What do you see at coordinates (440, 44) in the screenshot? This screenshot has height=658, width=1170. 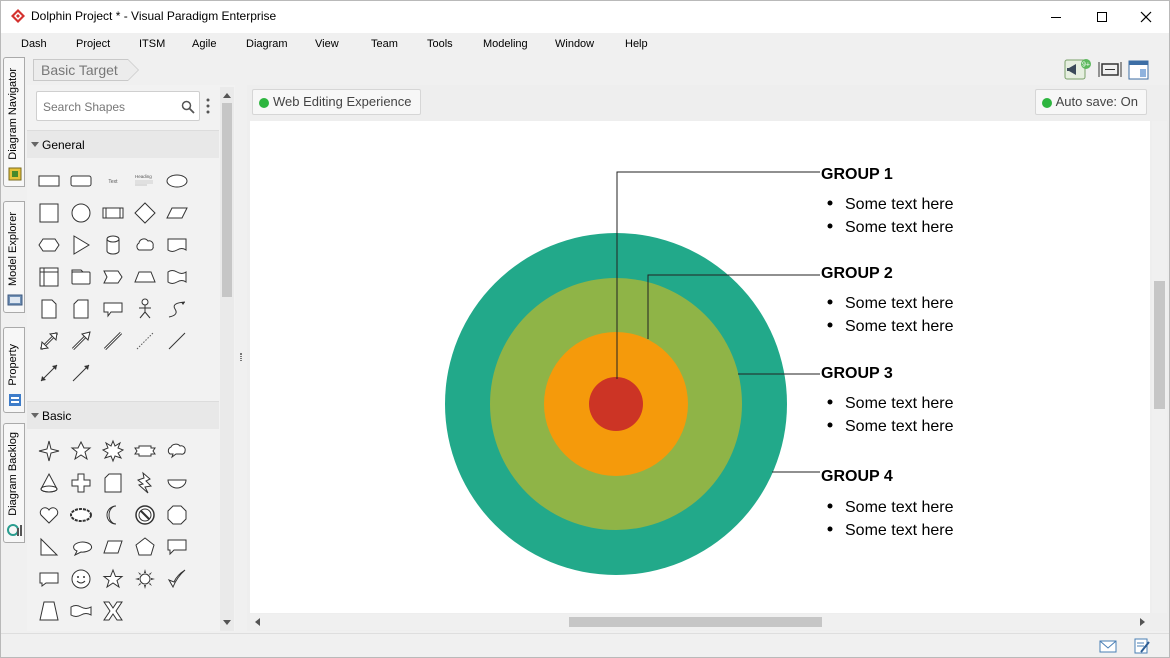 I see `menu-tools: Tools` at bounding box center [440, 44].